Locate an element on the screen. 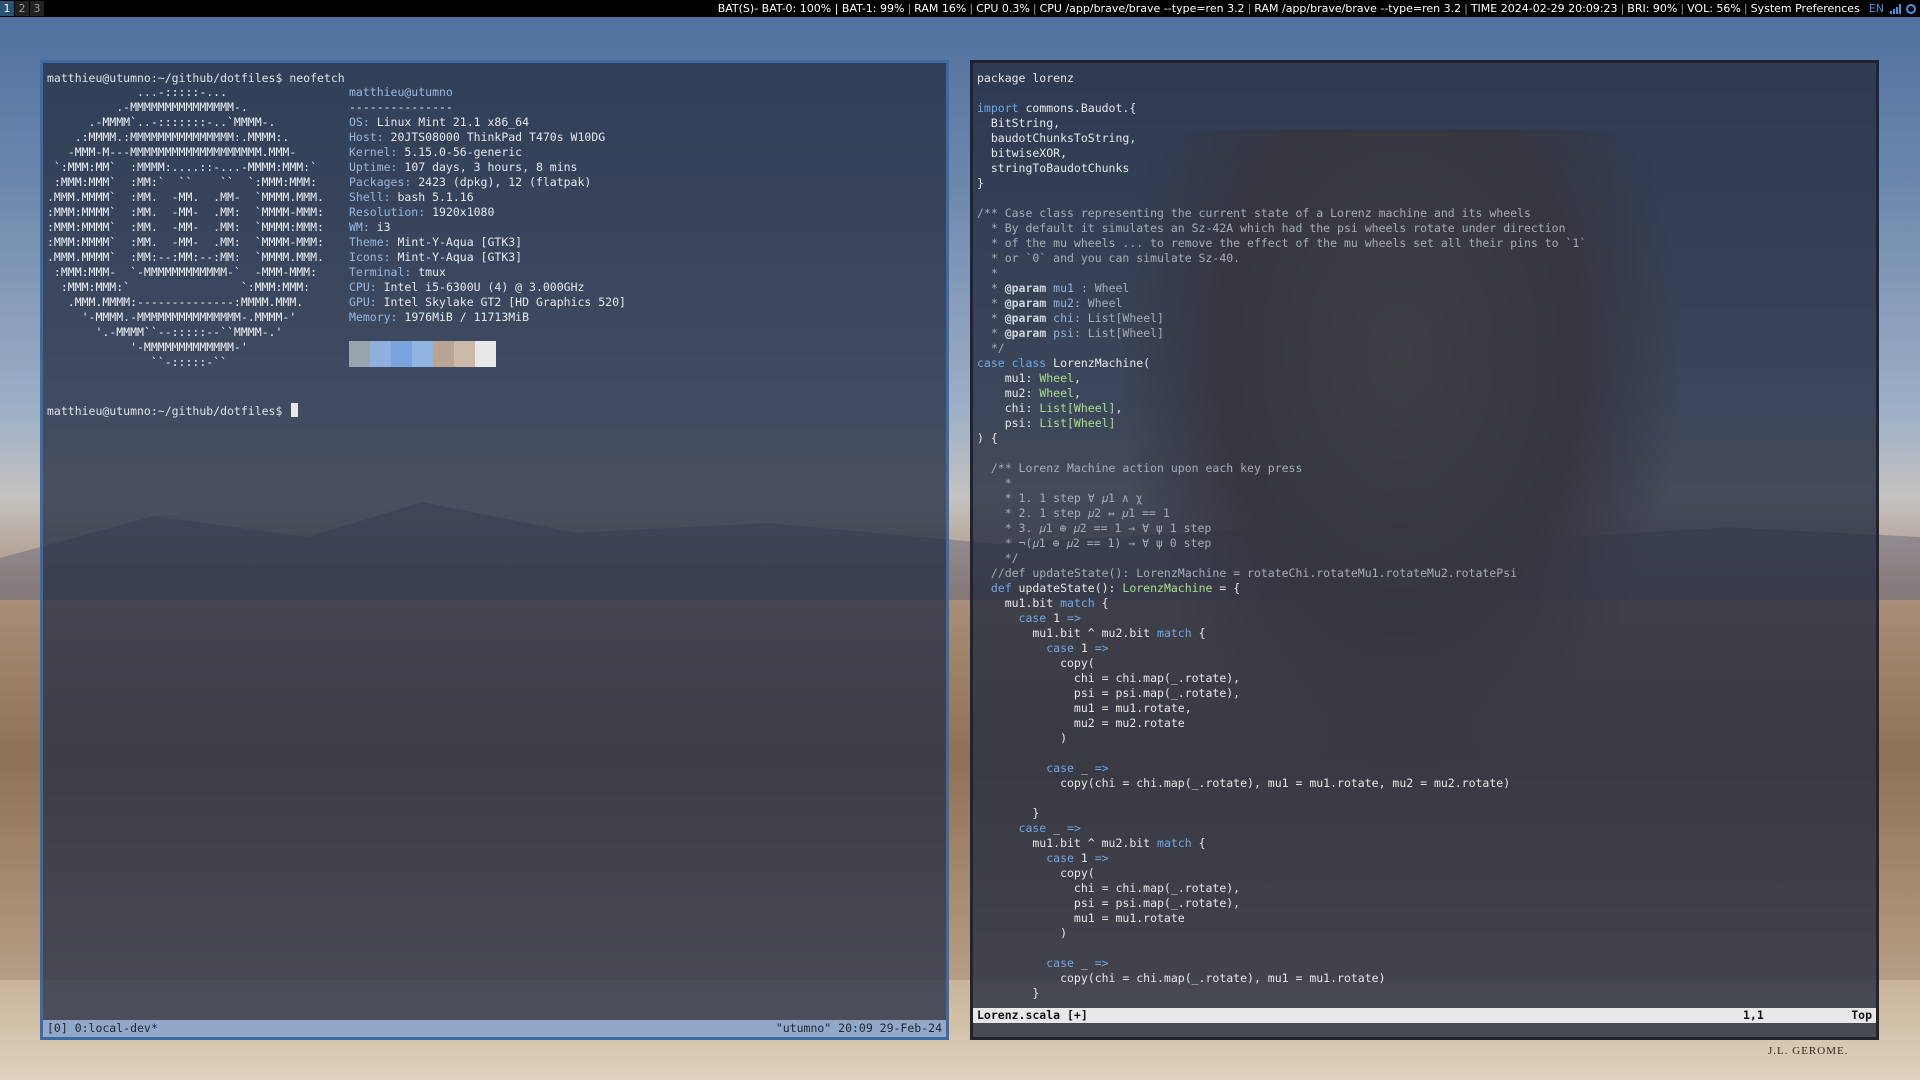 The width and height of the screenshot is (1920, 1080). code-line: BitString, is located at coordinates (1281, 123).